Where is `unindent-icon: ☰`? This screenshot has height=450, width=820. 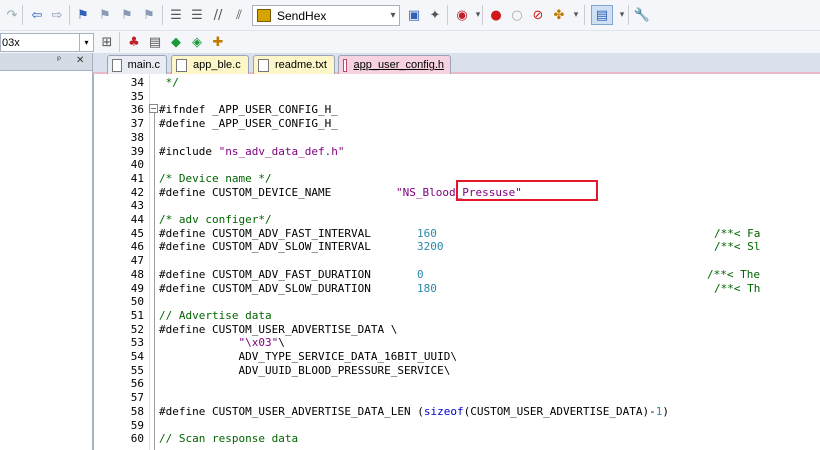
unindent-icon: ☰ is located at coordinates (197, 15).